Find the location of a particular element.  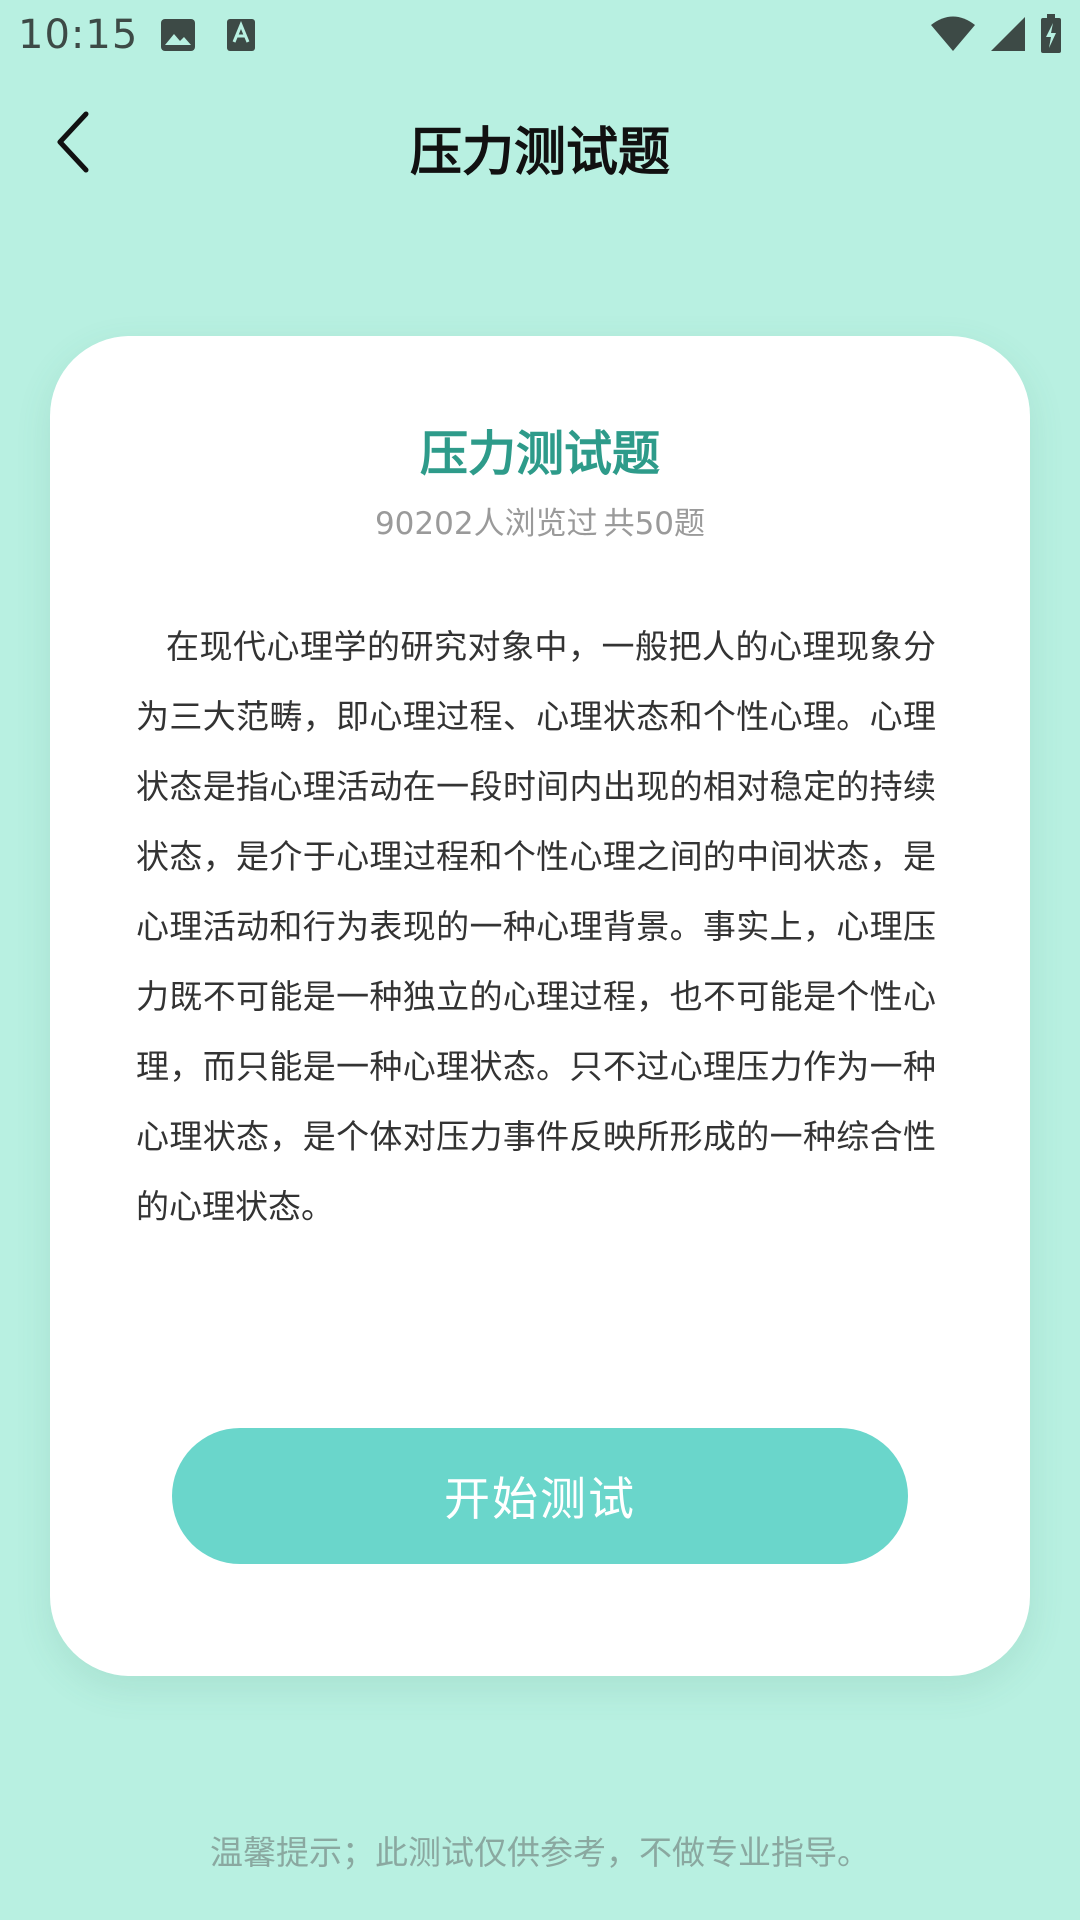

card-meta: 90202人浏览过 共50题 is located at coordinates (540, 520).